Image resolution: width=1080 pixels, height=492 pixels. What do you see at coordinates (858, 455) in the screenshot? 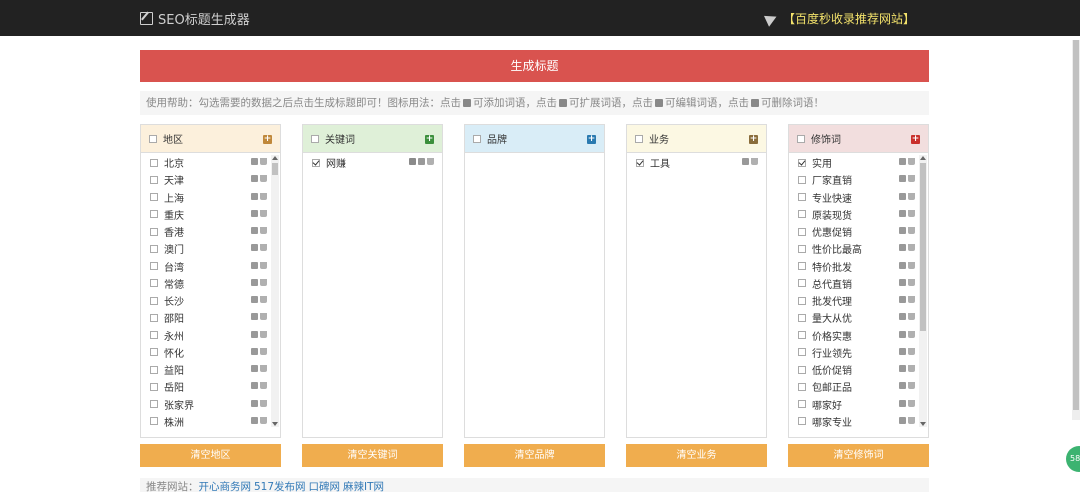
I see `clear-button: 清空修饰词` at bounding box center [858, 455].